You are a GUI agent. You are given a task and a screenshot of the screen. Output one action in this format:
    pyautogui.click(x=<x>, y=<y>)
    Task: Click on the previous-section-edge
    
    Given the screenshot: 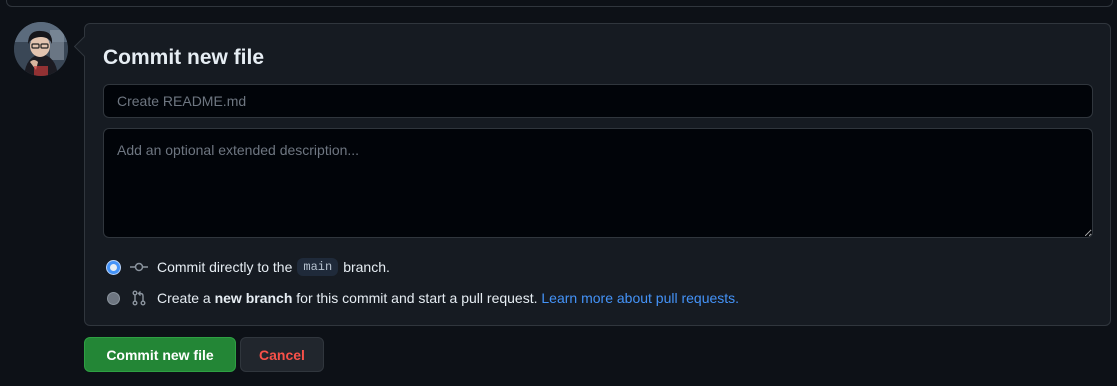 What is the action you would take?
    pyautogui.click(x=558, y=3)
    